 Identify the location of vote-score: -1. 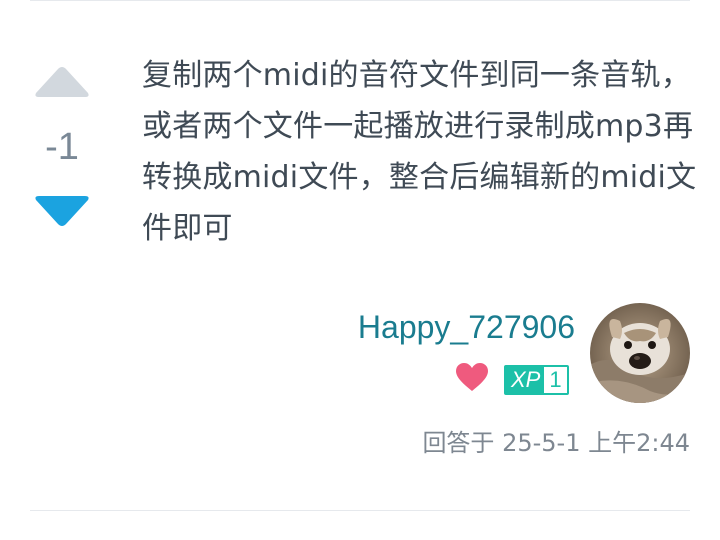
(62, 147).